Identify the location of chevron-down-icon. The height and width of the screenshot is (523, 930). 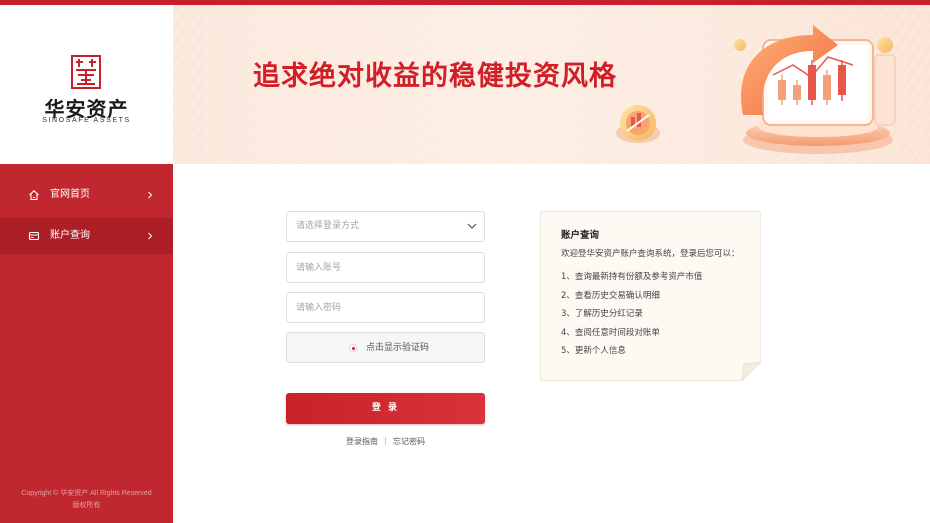
(472, 226).